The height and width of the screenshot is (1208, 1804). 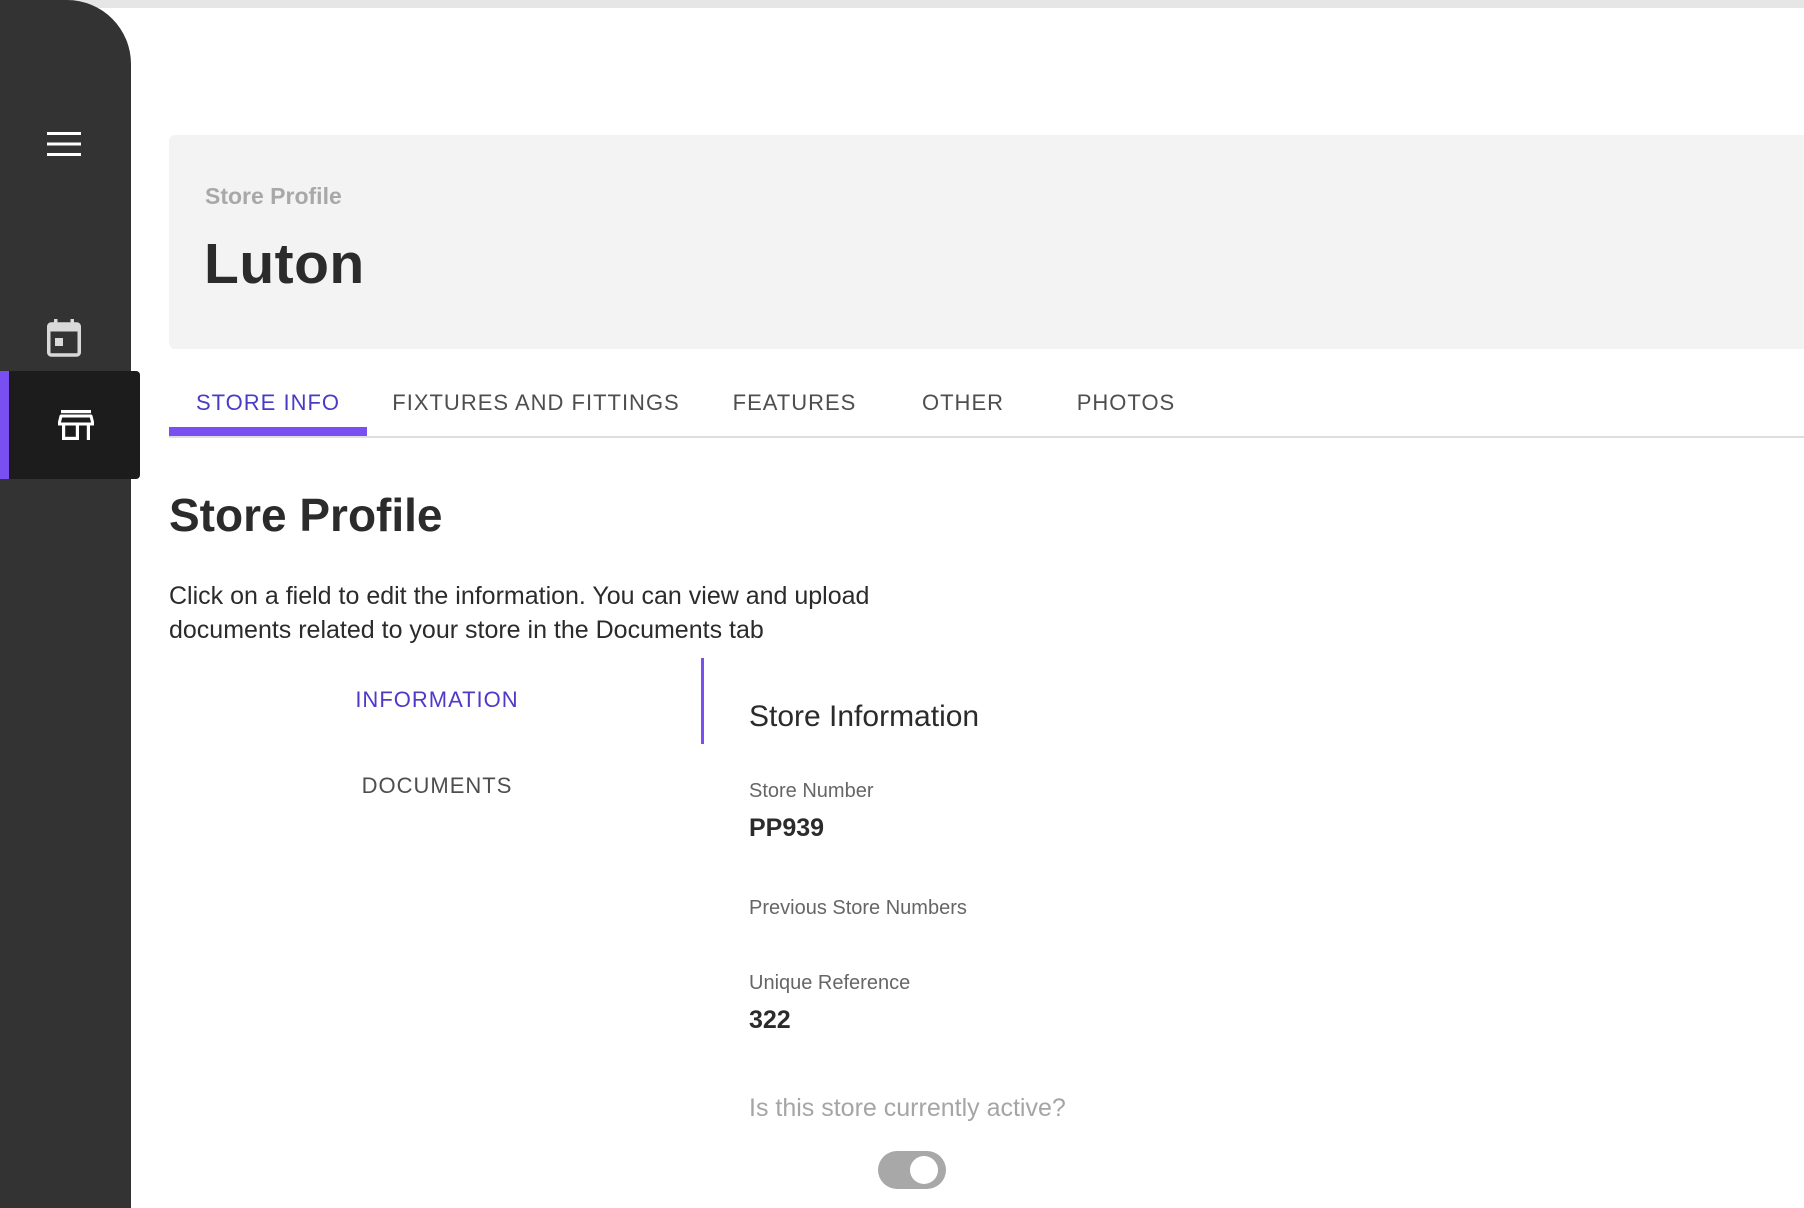 I want to click on tab-label: PHOTOS, so click(x=1126, y=402).